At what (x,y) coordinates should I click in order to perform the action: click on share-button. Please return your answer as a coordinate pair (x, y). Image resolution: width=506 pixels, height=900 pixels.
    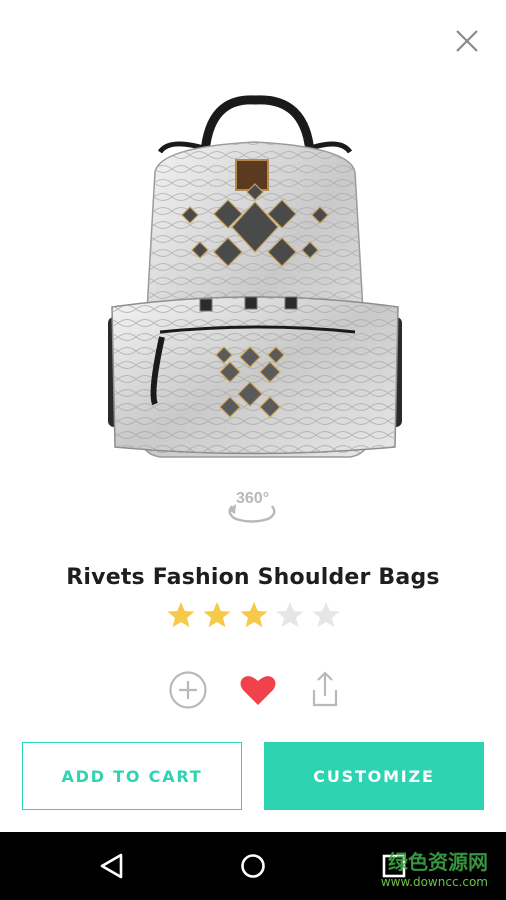
    Looking at the image, I should click on (324, 690).